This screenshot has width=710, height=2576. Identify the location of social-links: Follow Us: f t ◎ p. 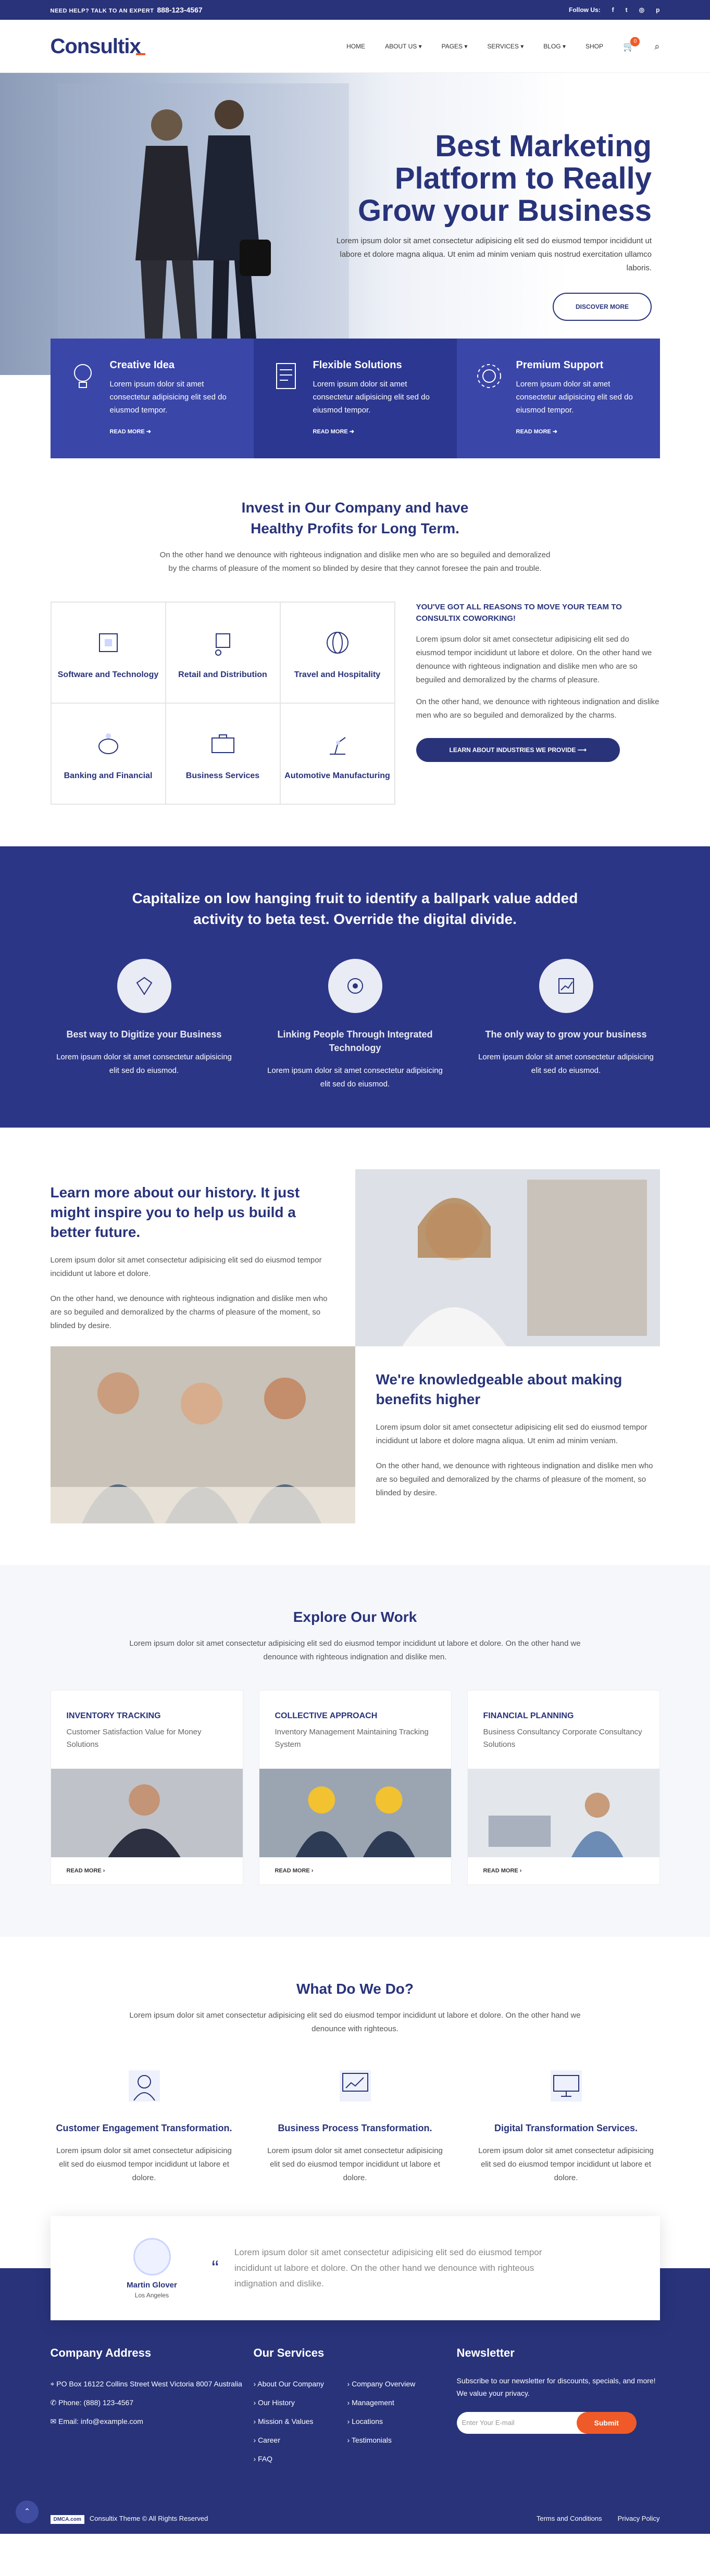
(615, 10).